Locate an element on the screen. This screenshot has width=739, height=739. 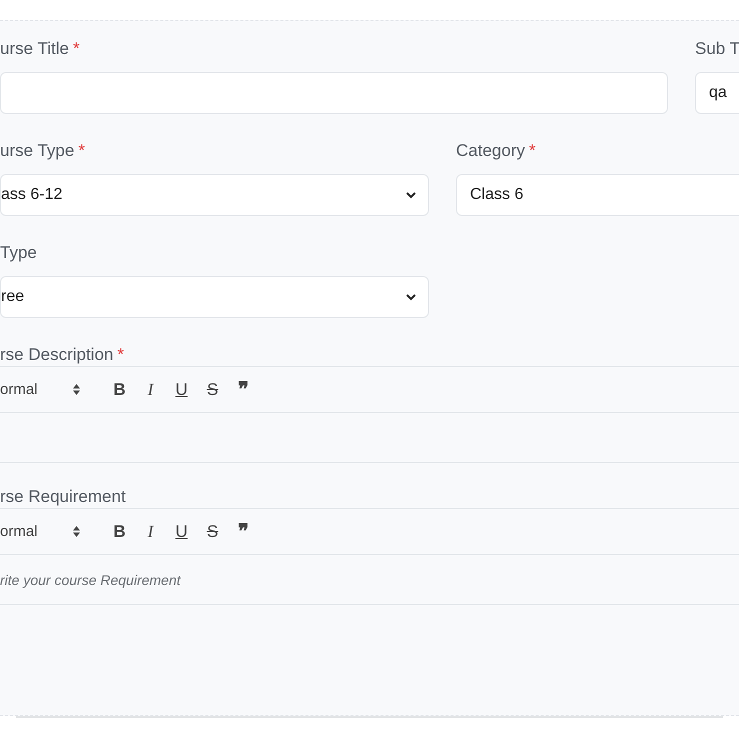
editor-placeholder: rite your course Requirement is located at coordinates (90, 580).